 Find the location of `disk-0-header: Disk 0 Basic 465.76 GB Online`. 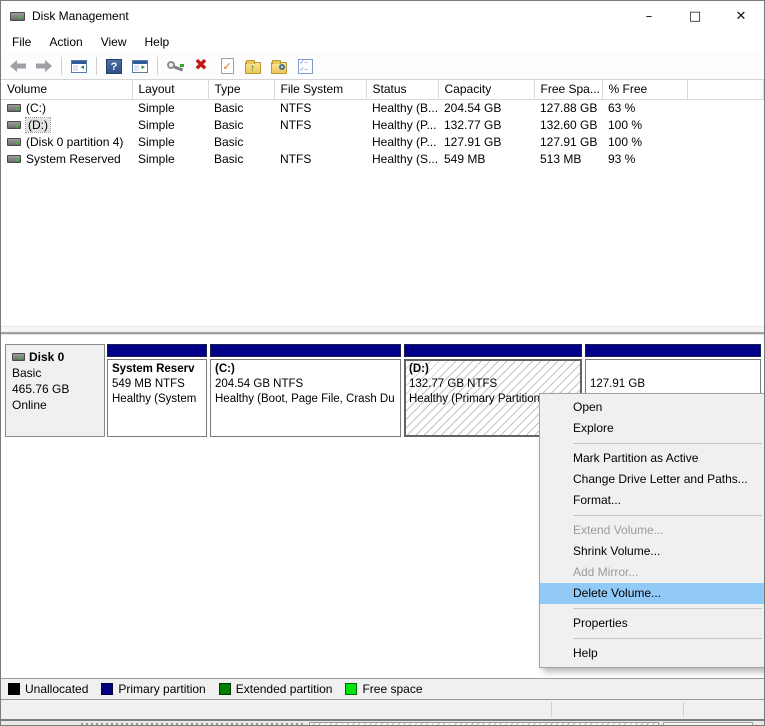

disk-0-header: Disk 0 Basic 465.76 GB Online is located at coordinates (55, 390).